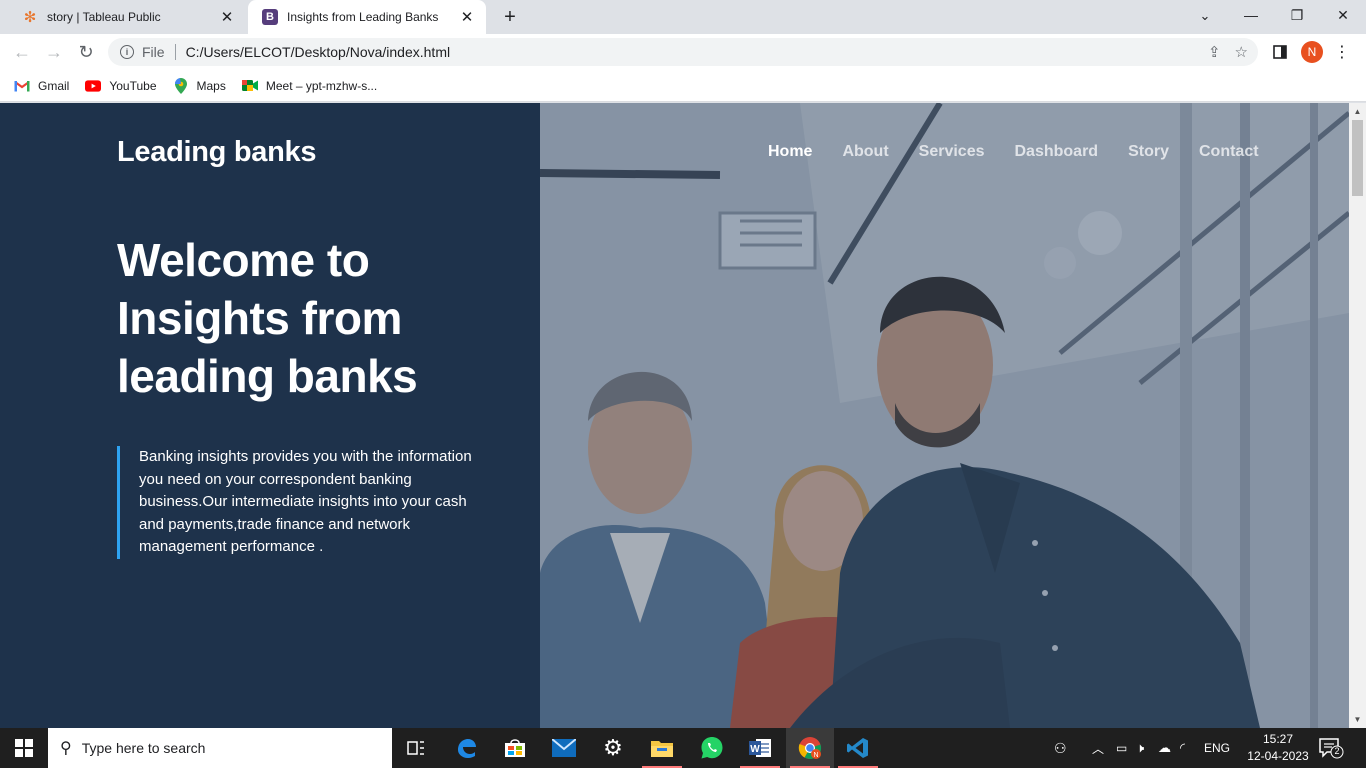  What do you see at coordinates (153, 52) in the screenshot?
I see `address-scheme: File` at bounding box center [153, 52].